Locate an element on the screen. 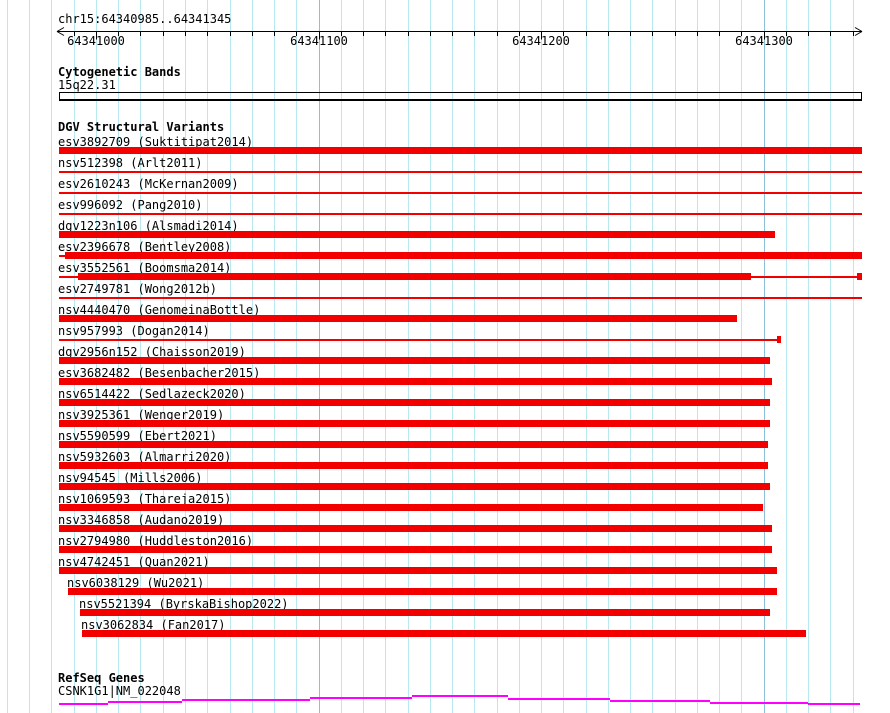 The height and width of the screenshot is (713, 890). region-position-label: chr15:64340985..64341345 is located at coordinates (145, 19).